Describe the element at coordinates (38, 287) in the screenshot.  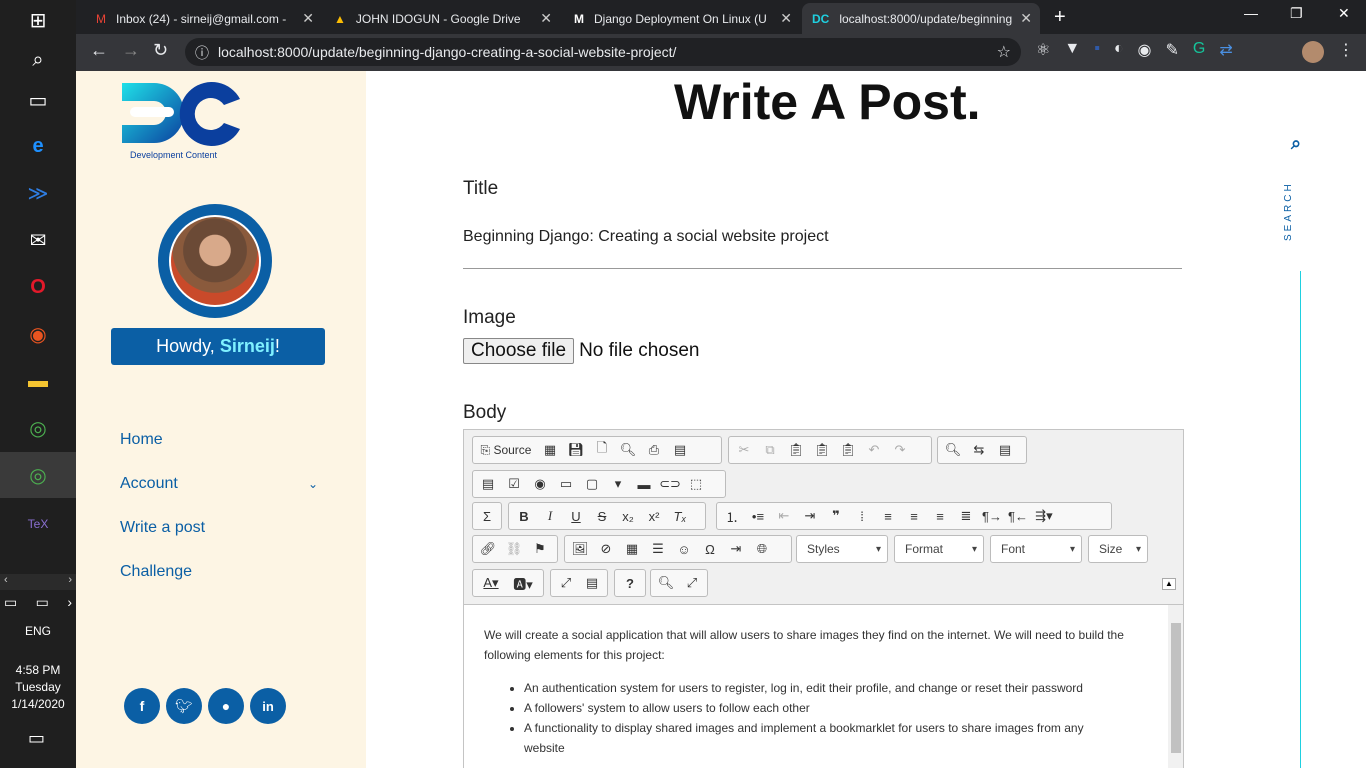
I see `opera-icon: O` at that location.